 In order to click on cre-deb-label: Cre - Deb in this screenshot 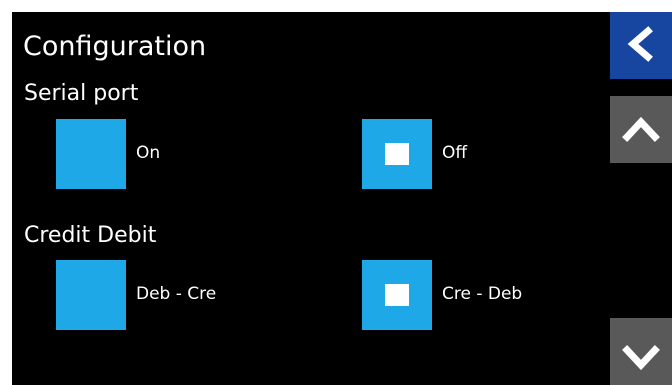, I will do `click(482, 294)`.